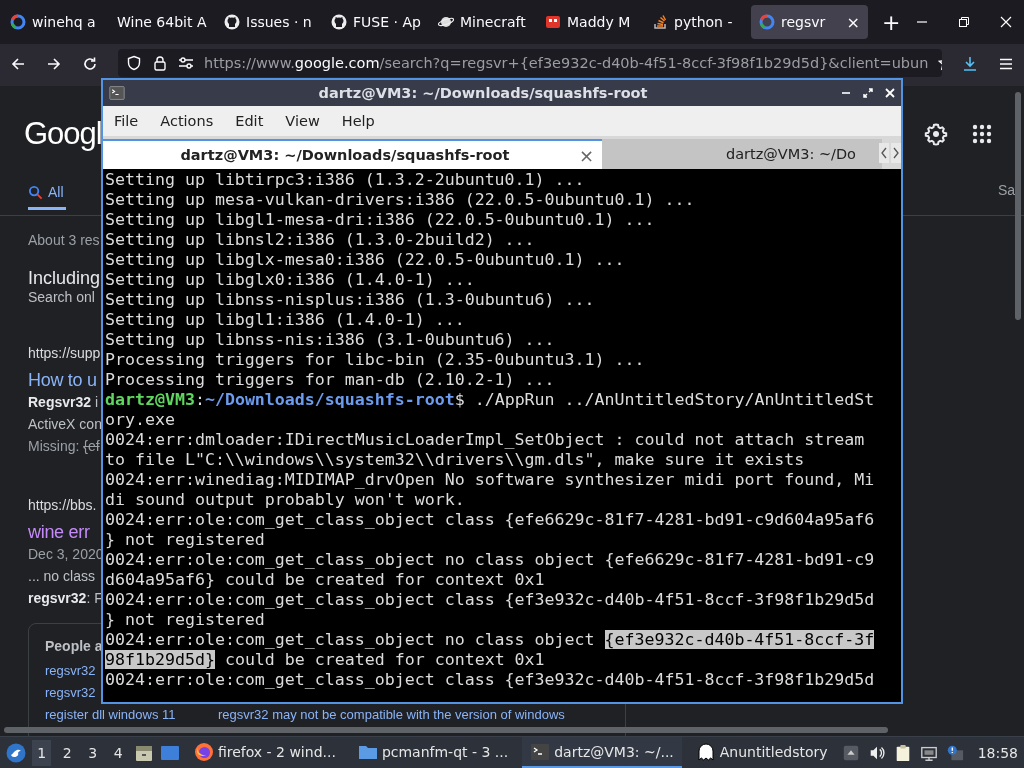 The height and width of the screenshot is (768, 1024). Describe the element at coordinates (482, 22) in the screenshot. I see `browser-tab: Minecraft` at that location.